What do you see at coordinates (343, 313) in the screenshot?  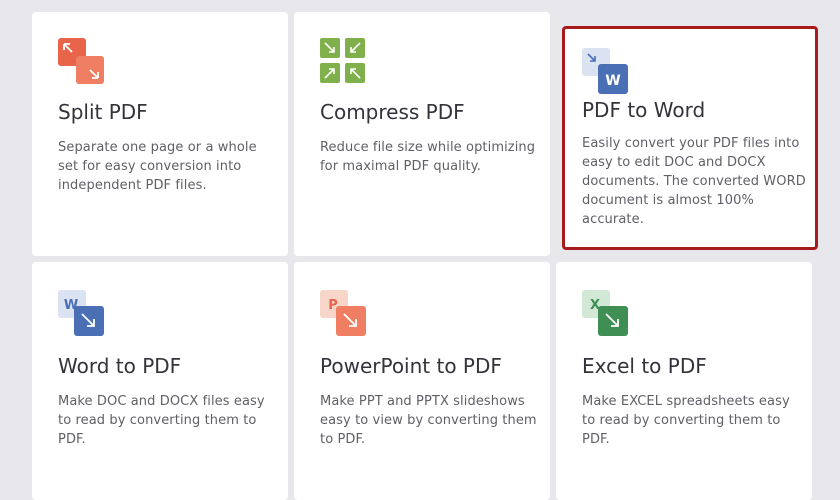 I see `powerpoint-to-pdf-icon: P` at bounding box center [343, 313].